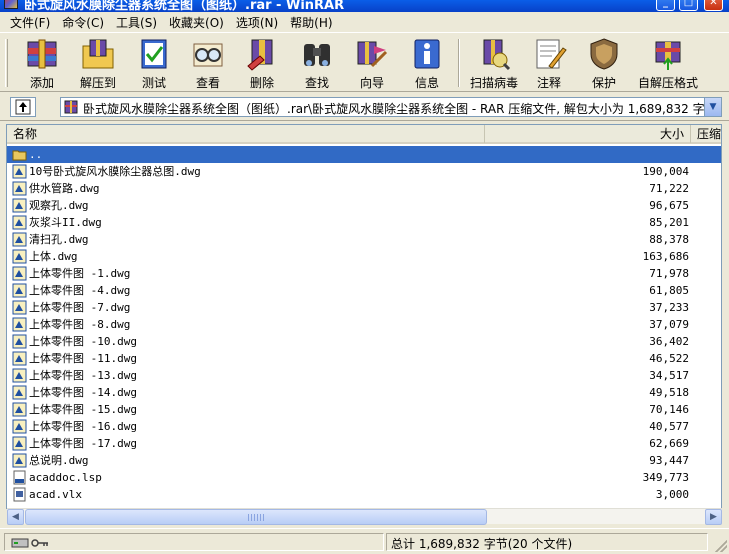 This screenshot has height=554, width=729. Describe the element at coordinates (669, 375) in the screenshot. I see `file-size: 34,517` at that location.